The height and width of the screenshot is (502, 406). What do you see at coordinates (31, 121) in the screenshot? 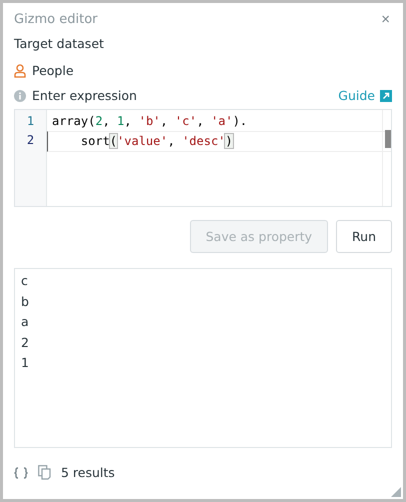
I see `line-number: 1` at bounding box center [31, 121].